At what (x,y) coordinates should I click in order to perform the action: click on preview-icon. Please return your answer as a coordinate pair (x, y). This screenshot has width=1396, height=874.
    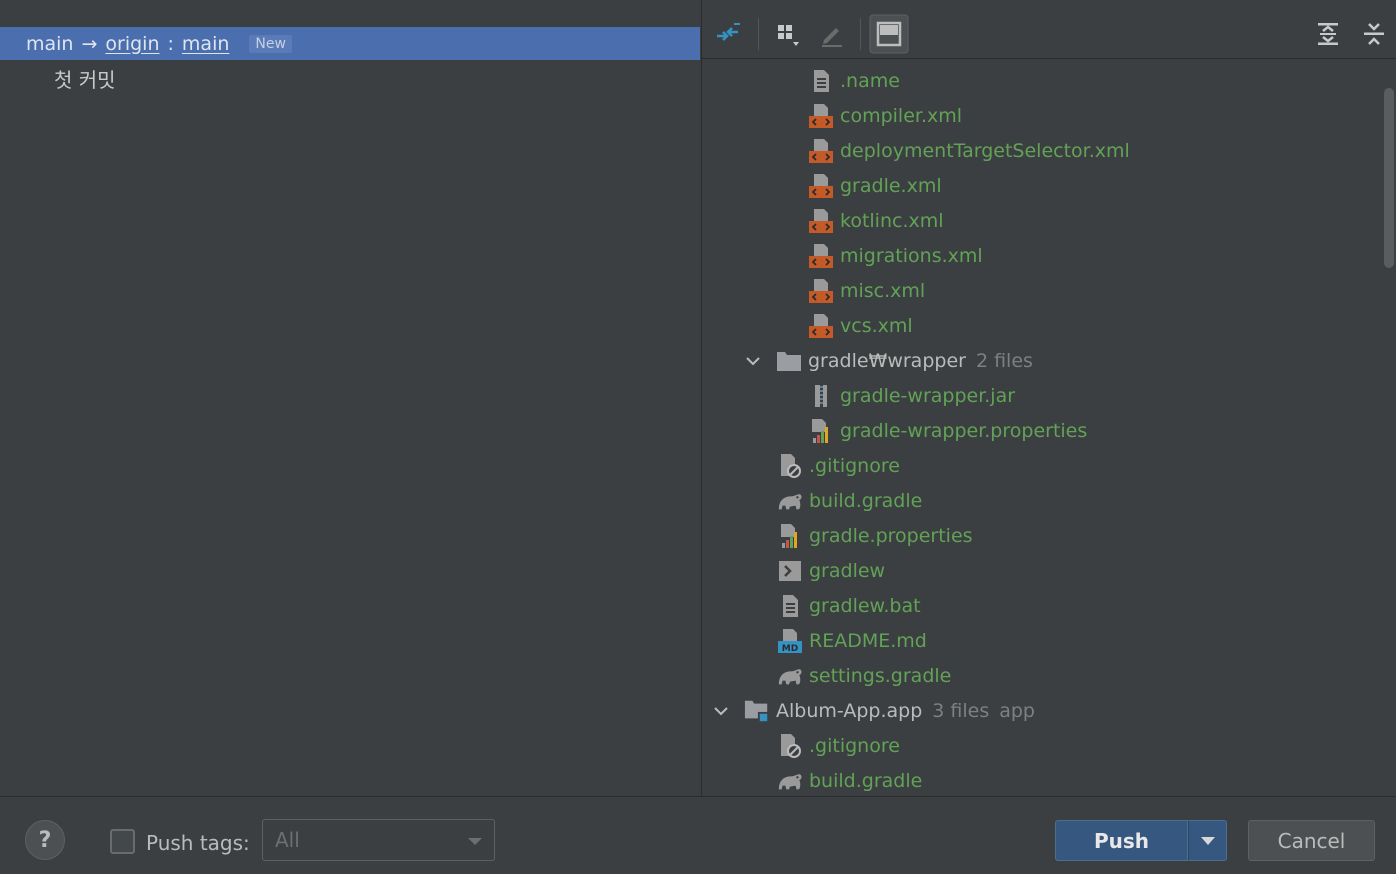
    Looking at the image, I should click on (889, 34).